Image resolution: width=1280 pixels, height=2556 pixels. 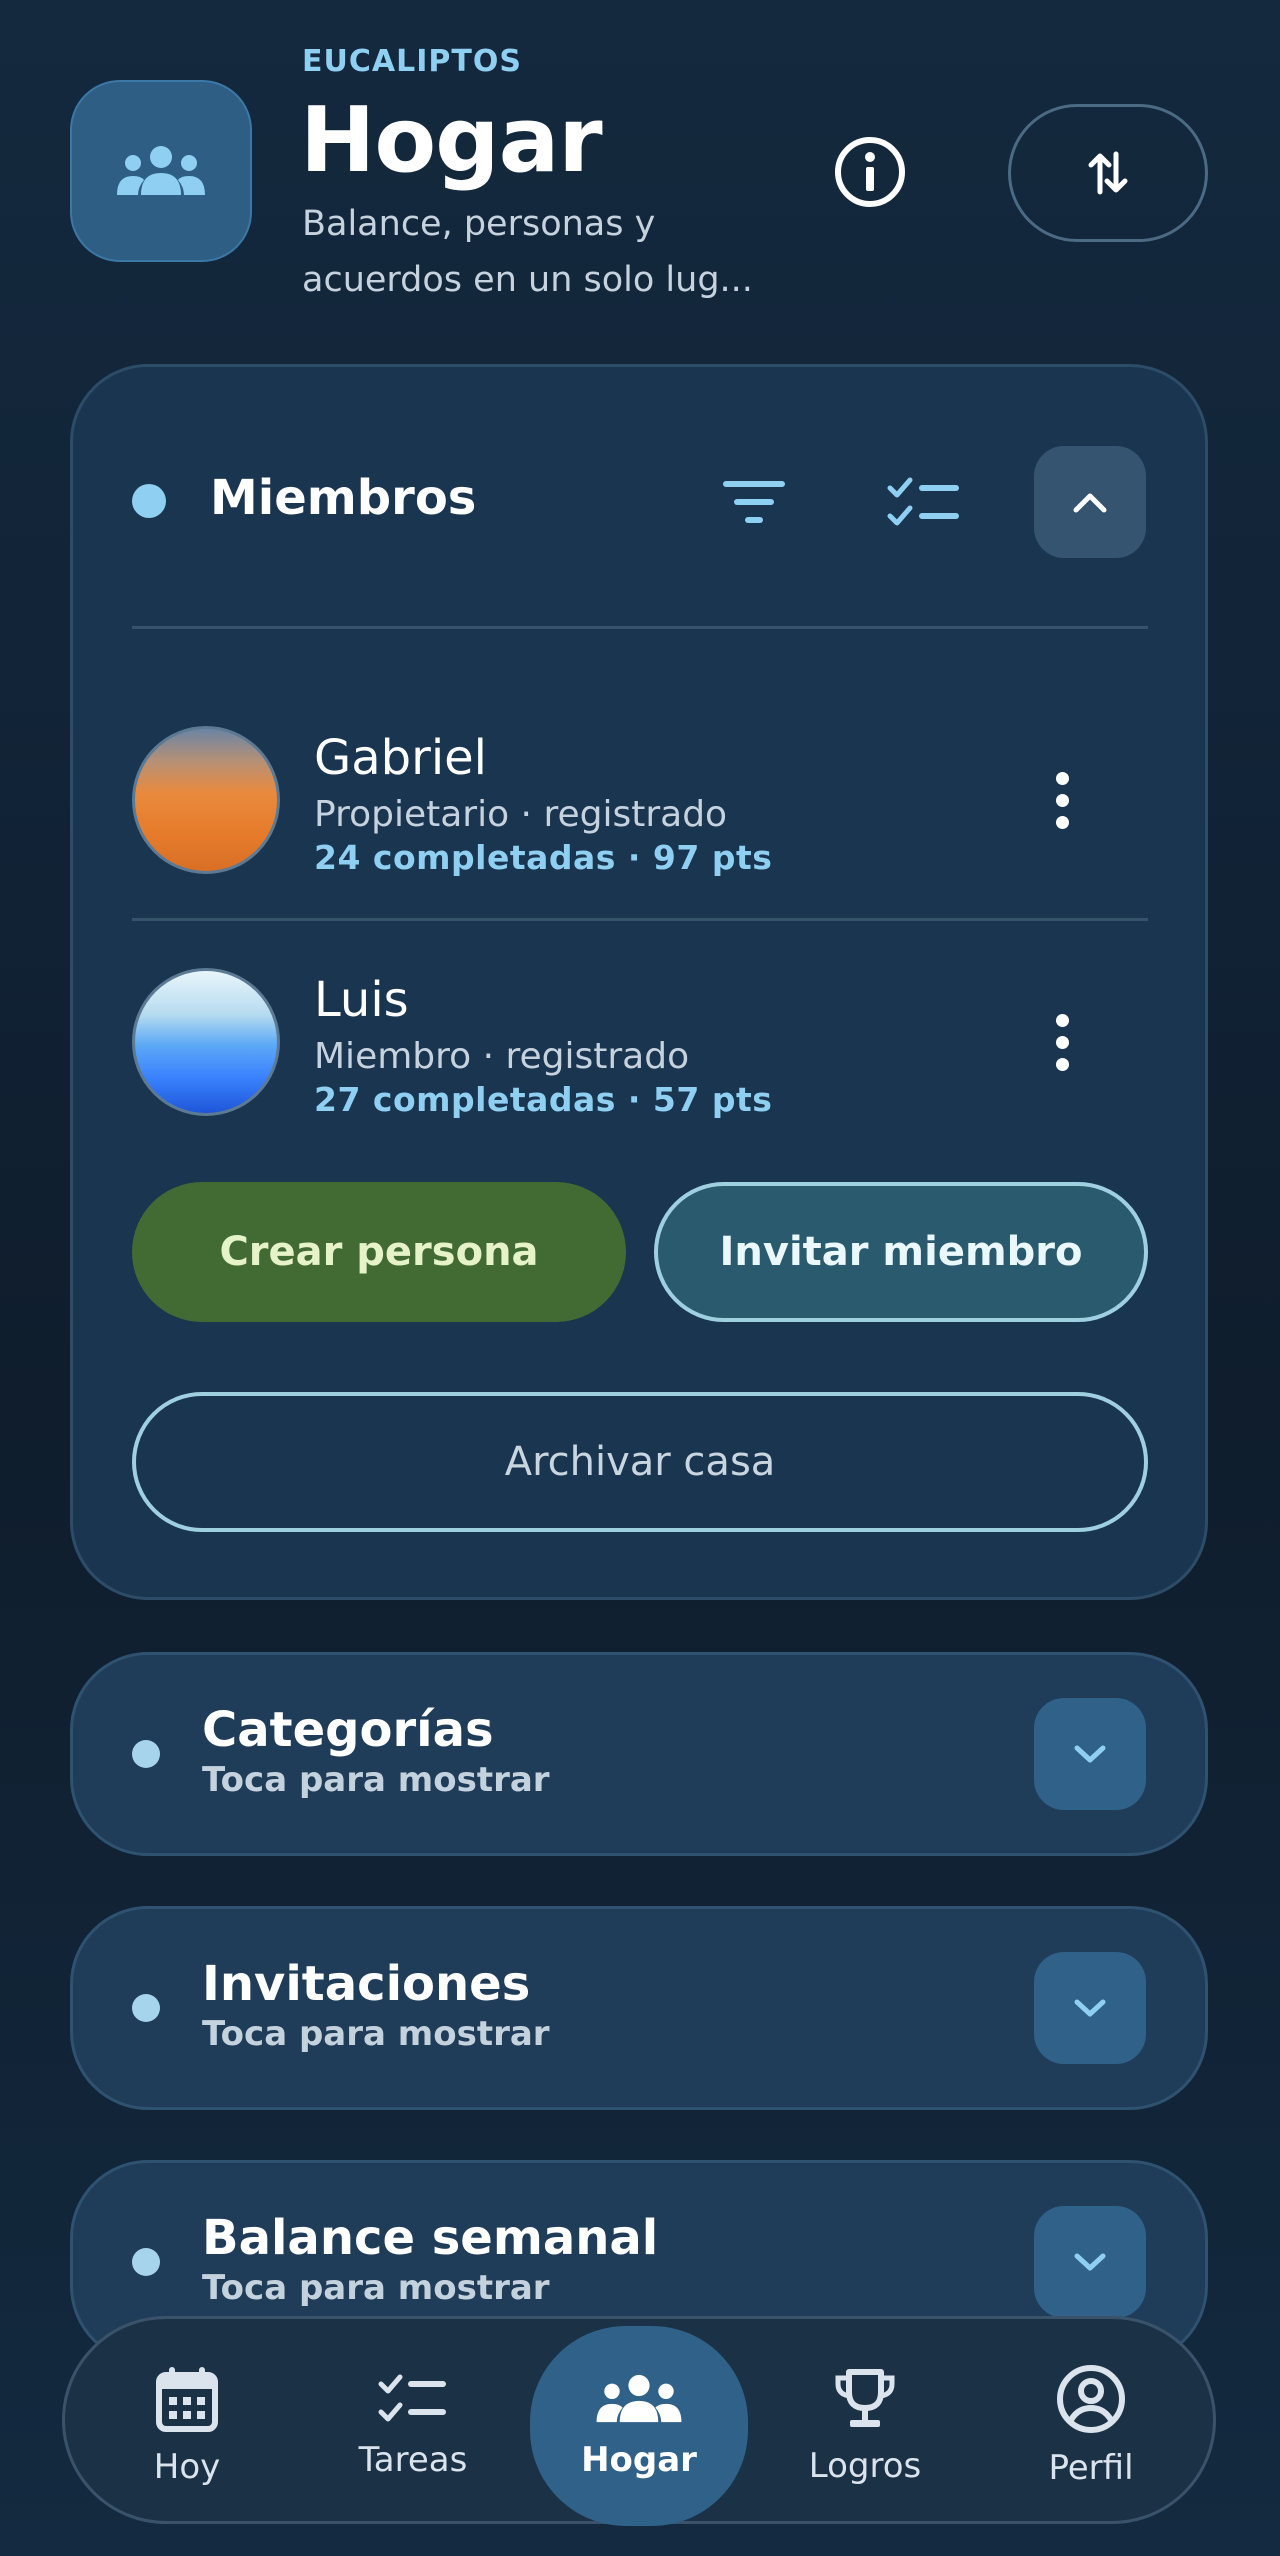 I want to click on household-name: EUCALIPTOS, so click(x=412, y=61).